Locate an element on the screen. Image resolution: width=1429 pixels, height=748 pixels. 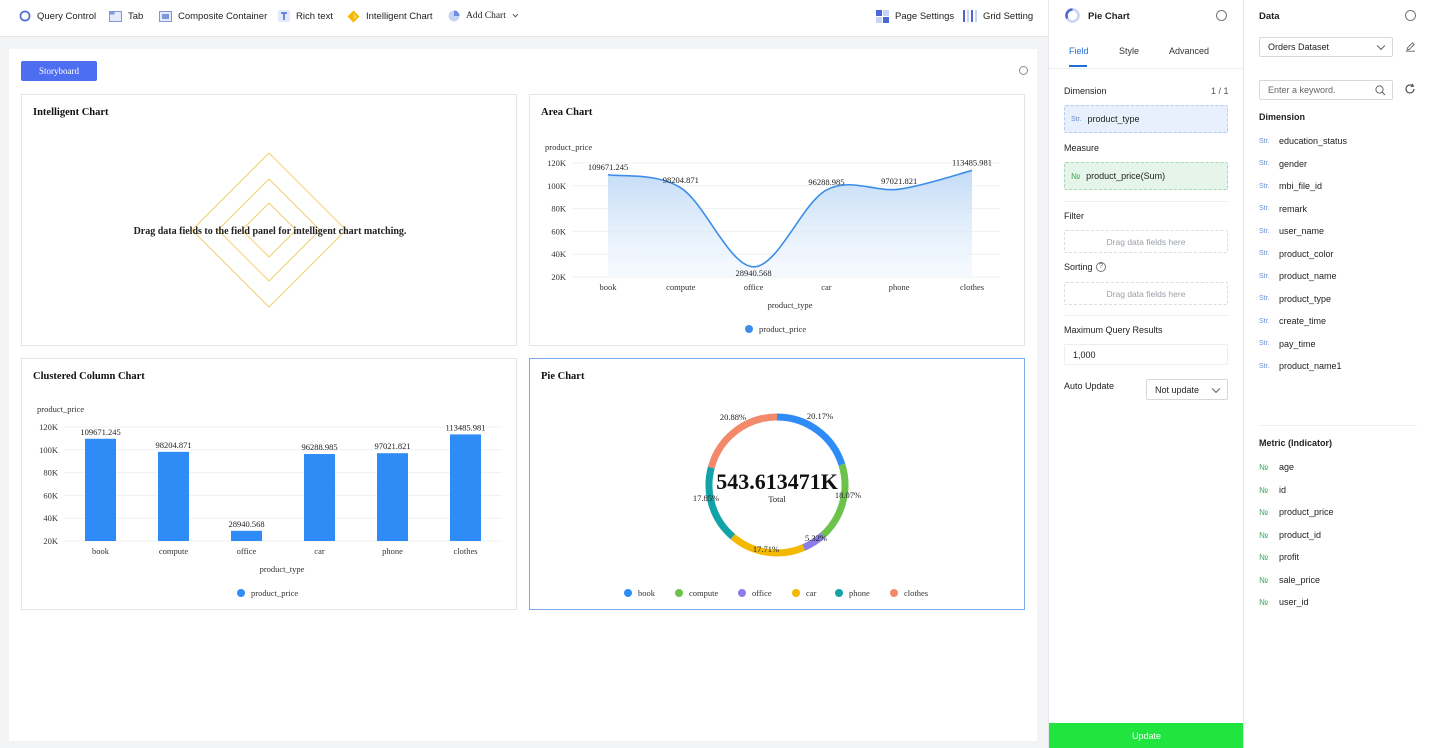
x-tick-label: compute is located at coordinates (680, 287).